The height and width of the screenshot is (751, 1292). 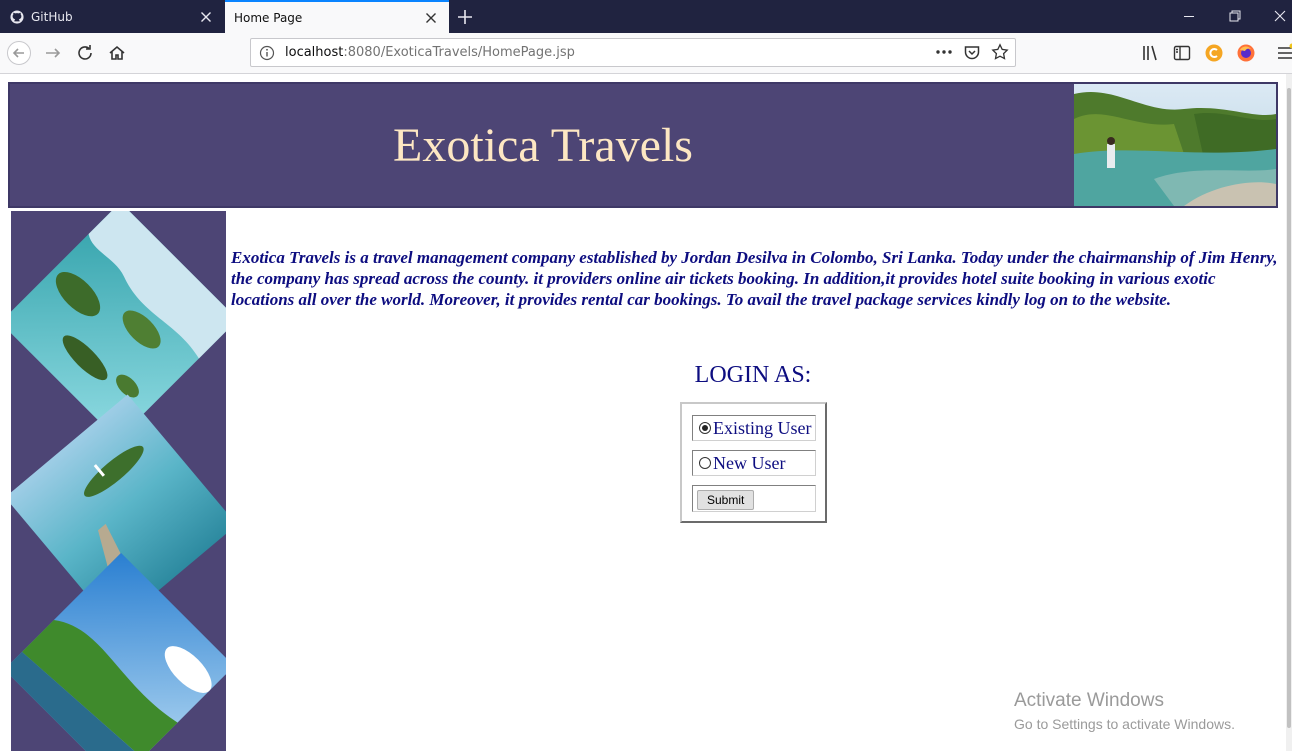 What do you see at coordinates (118, 481) in the screenshot?
I see `sidebar-photo-collage` at bounding box center [118, 481].